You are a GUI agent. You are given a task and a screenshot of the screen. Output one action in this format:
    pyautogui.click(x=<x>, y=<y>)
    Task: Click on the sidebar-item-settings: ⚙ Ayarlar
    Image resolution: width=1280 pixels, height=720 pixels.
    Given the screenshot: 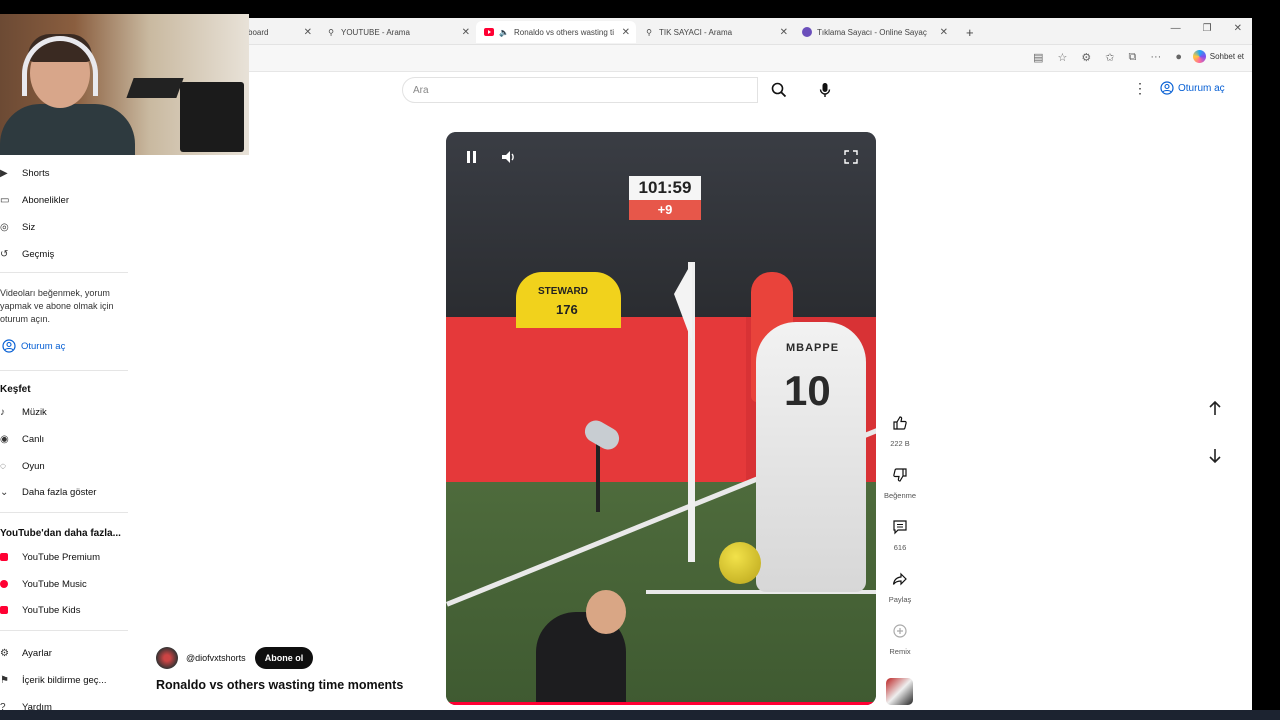 What is the action you would take?
    pyautogui.click(x=26, y=653)
    